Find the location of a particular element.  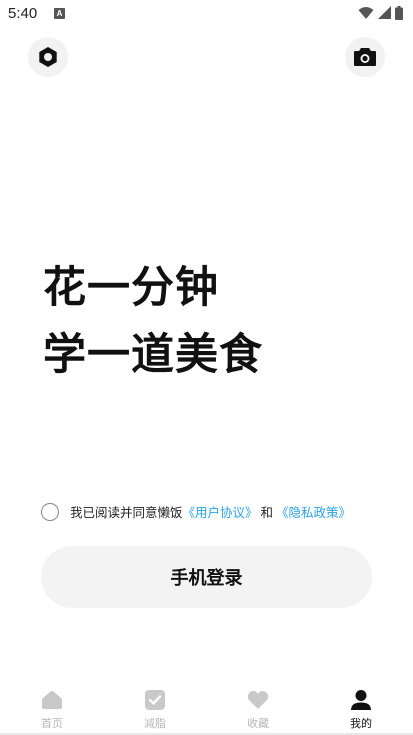

headline-line-2: 学一道美食 is located at coordinates (153, 355).